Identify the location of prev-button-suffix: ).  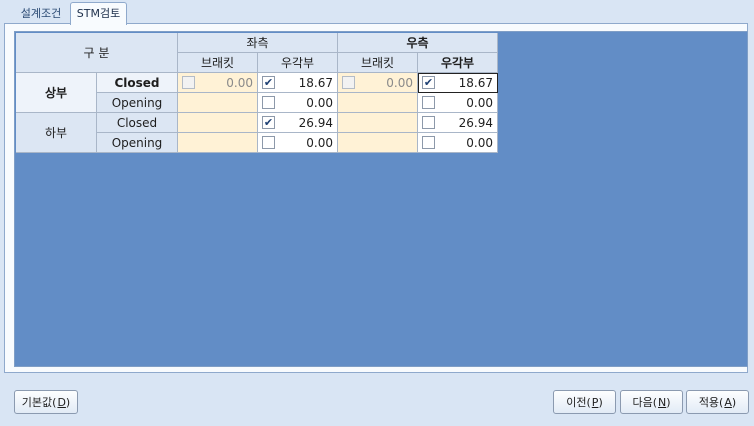
(600, 402).